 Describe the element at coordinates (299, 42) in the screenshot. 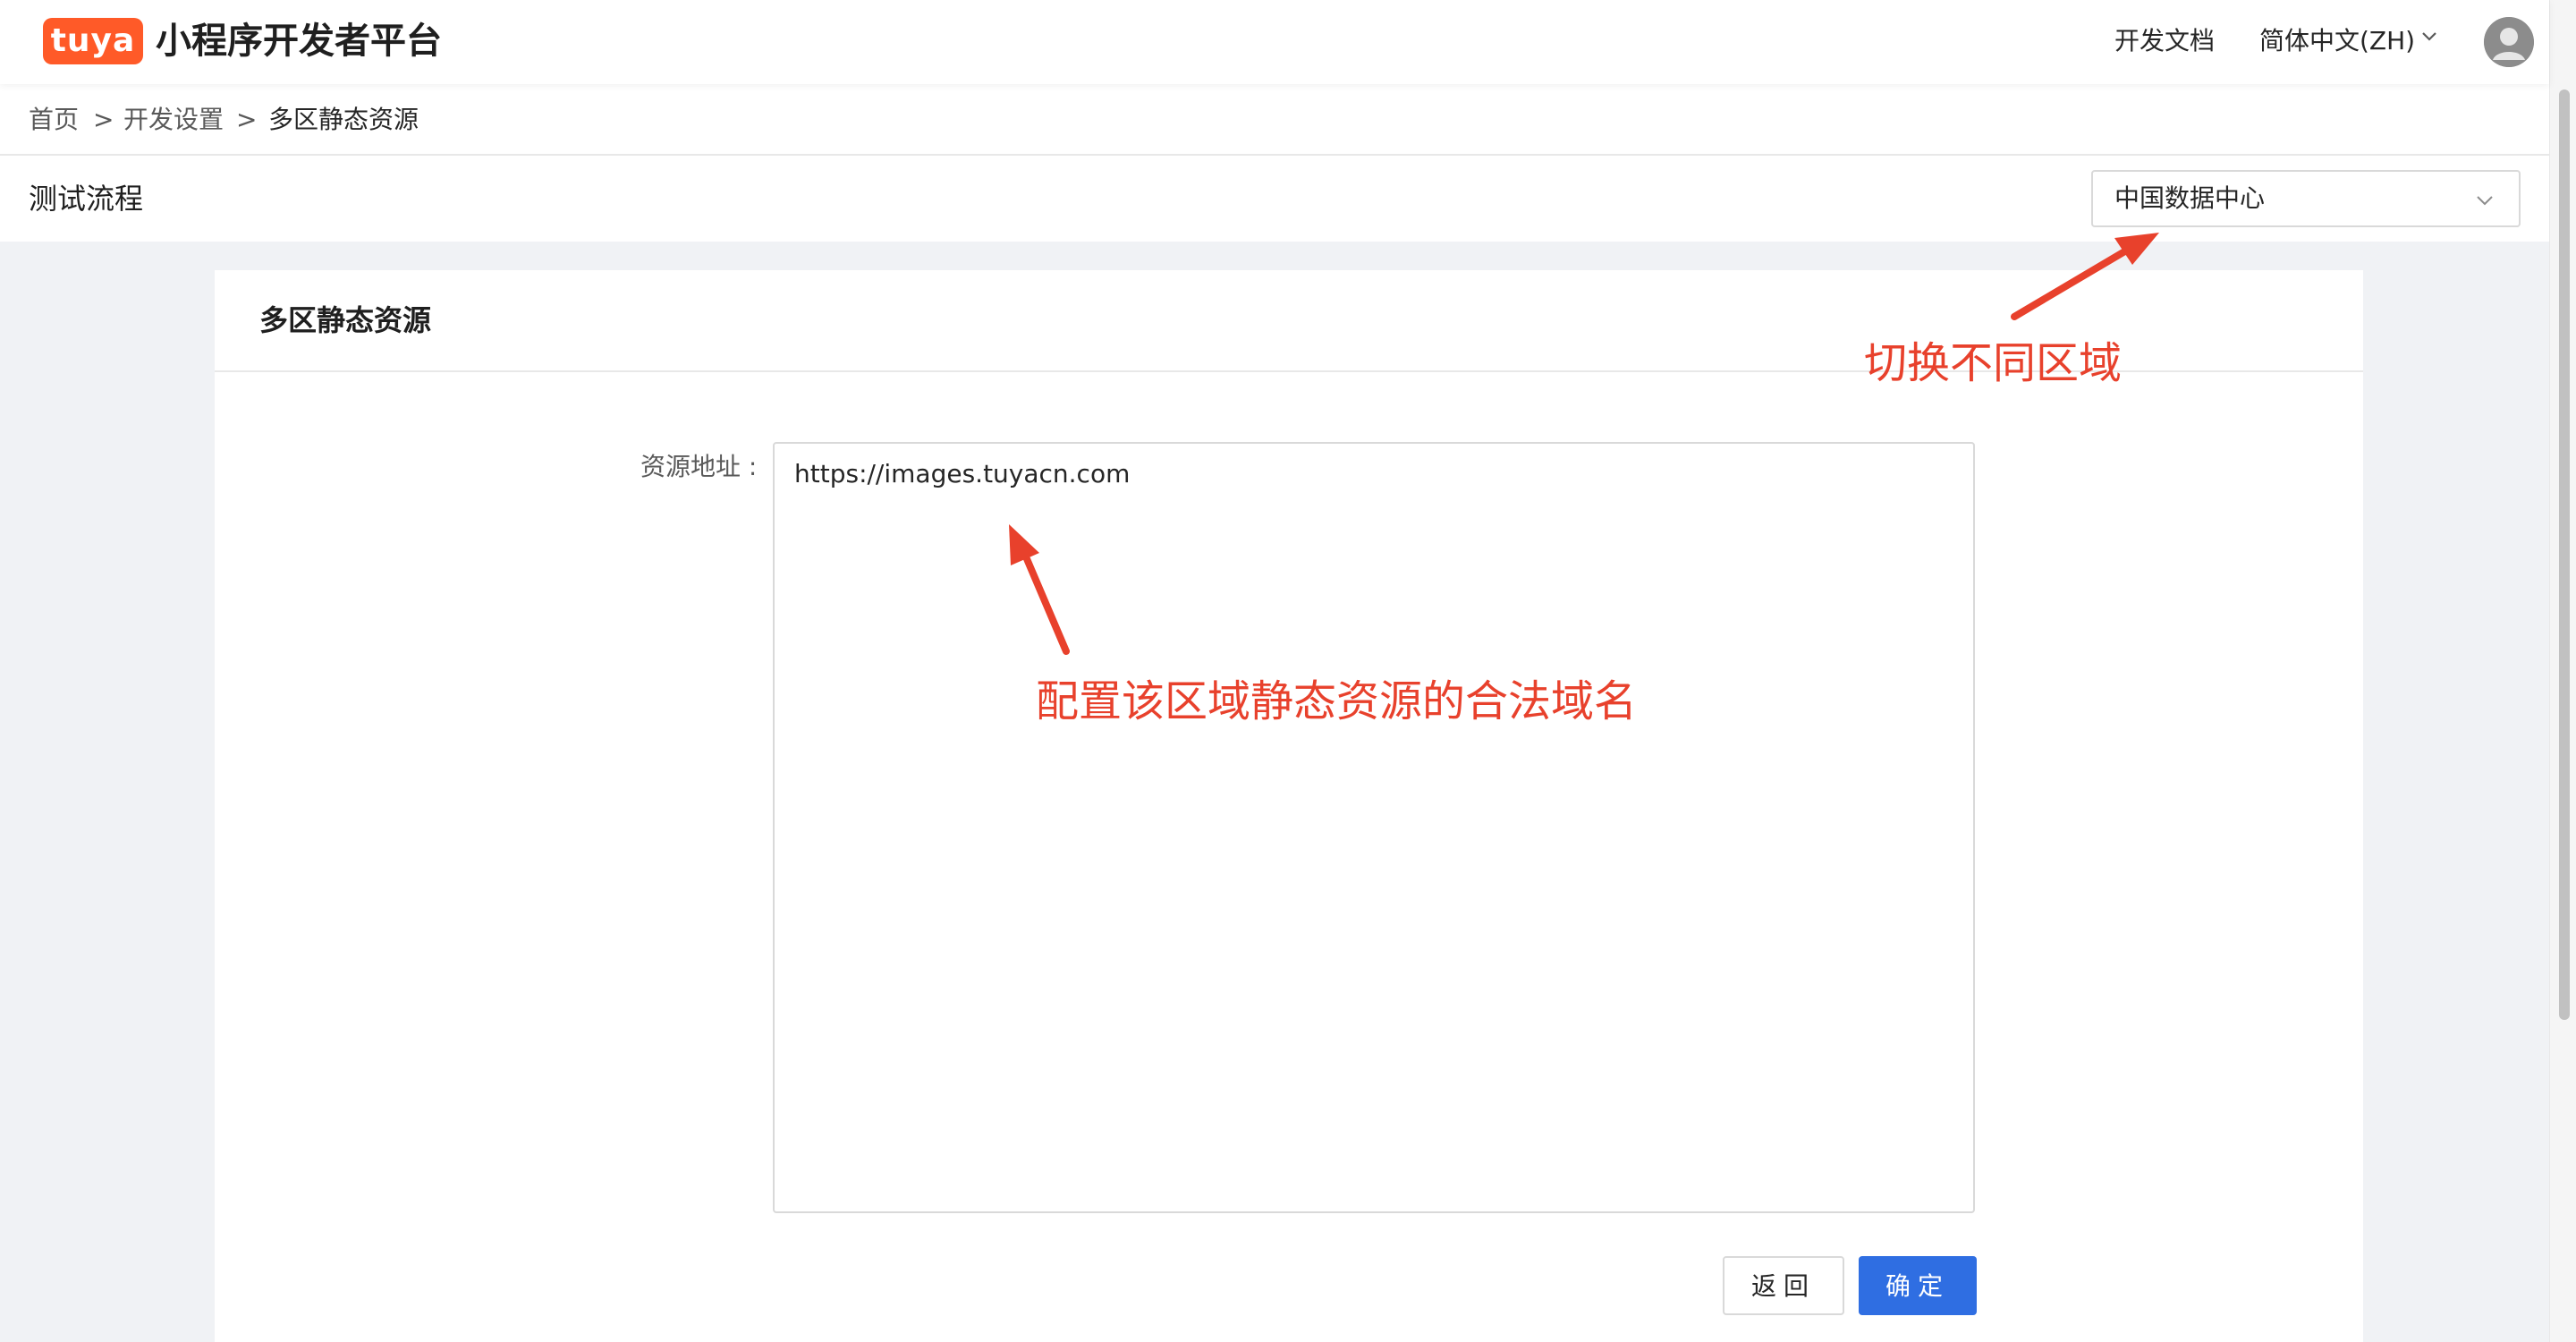

I see `app-title: 小程序开发者平台` at that location.